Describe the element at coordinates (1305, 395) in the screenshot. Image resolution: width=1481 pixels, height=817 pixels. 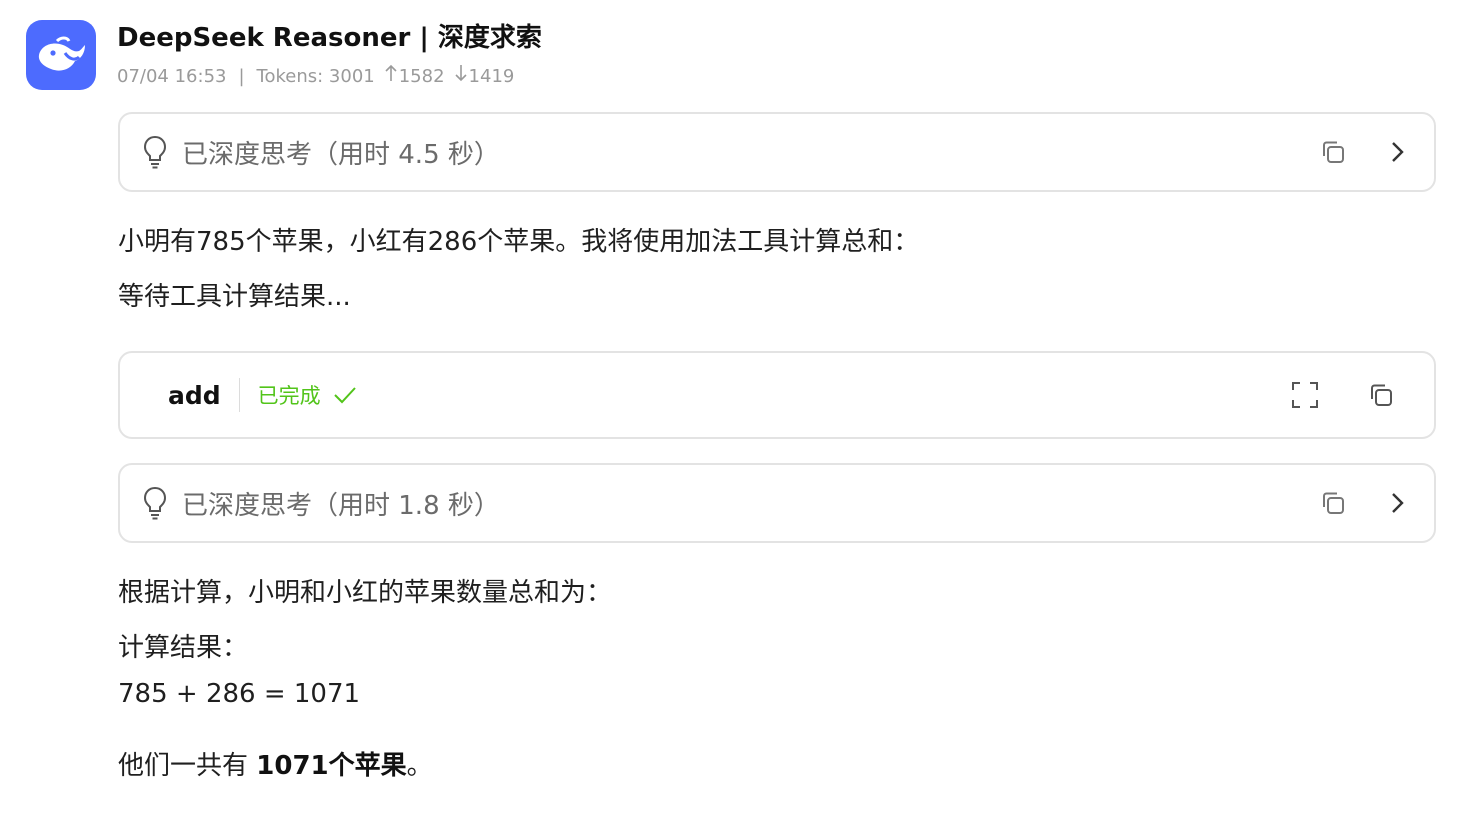
I see `expand-icon` at that location.